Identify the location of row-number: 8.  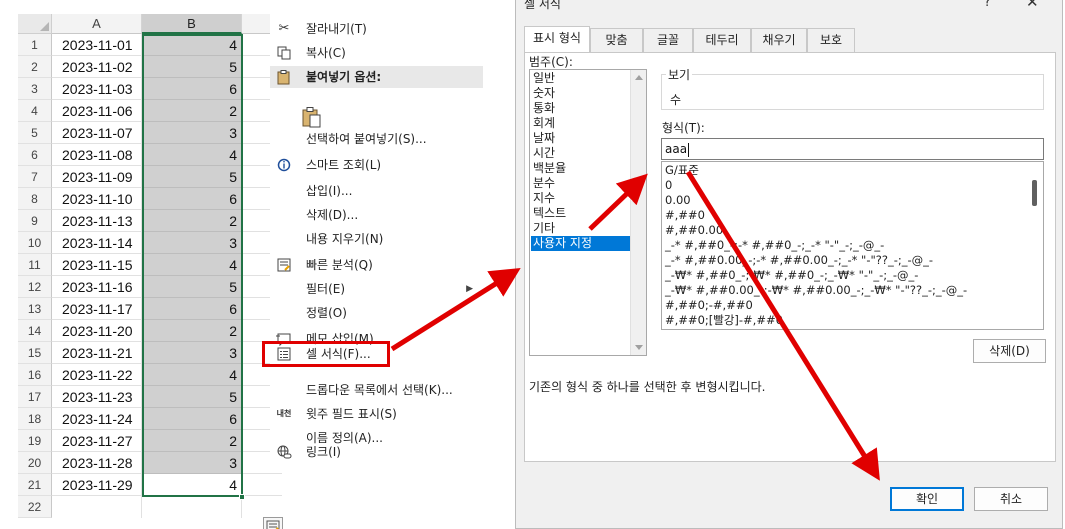
(35, 199).